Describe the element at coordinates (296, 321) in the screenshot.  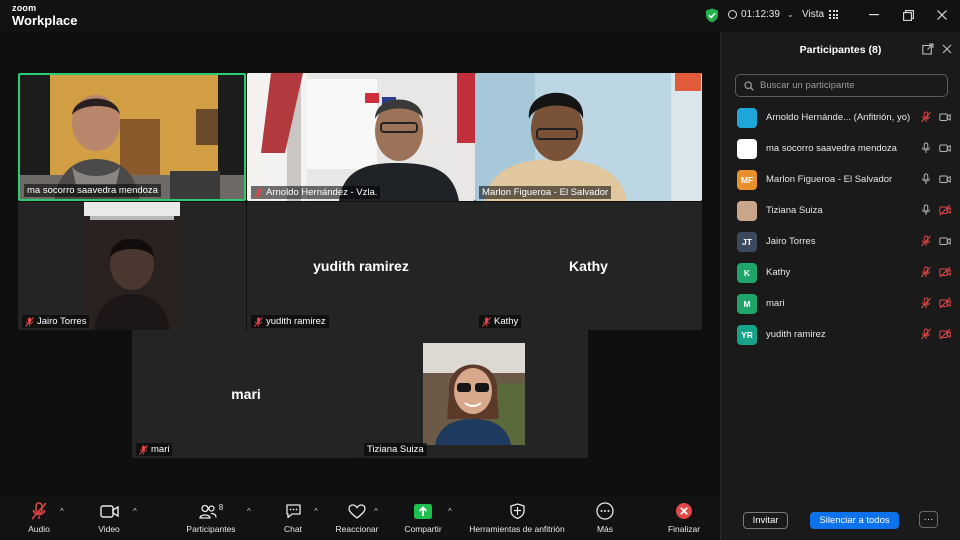
I see `tile-name: yudith ramirez` at that location.